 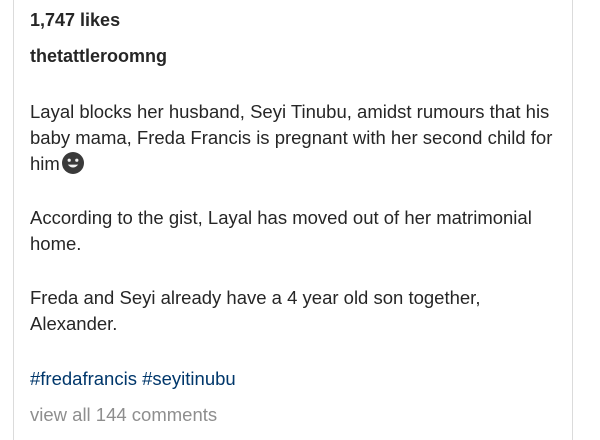 I want to click on post-username: thetattleroomng, so click(x=98, y=56).